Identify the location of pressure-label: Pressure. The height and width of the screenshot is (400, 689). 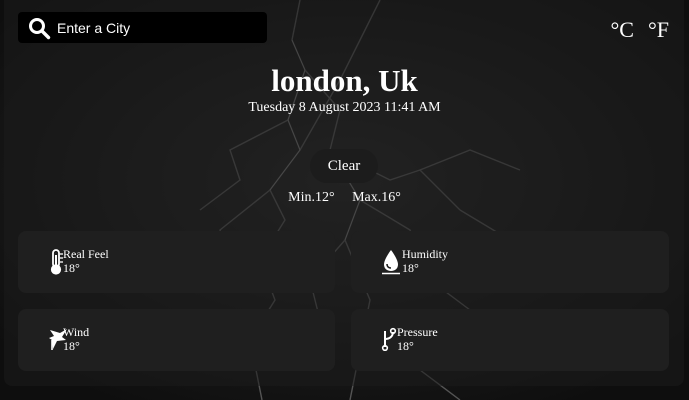
(417, 332).